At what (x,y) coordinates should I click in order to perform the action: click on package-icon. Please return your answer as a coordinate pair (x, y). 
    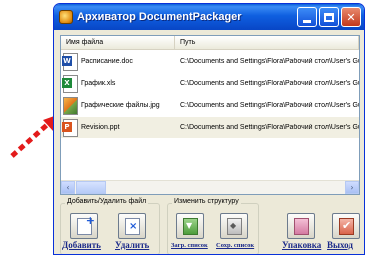
    Looking at the image, I should click on (301, 226).